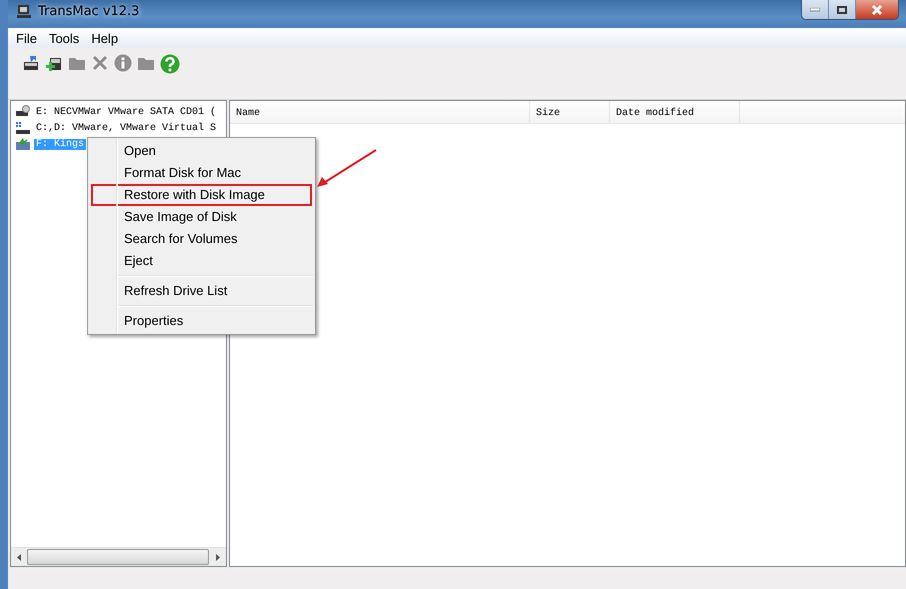 This screenshot has width=906, height=589. Describe the element at coordinates (347, 168) in the screenshot. I see `annotation-arrow` at that location.